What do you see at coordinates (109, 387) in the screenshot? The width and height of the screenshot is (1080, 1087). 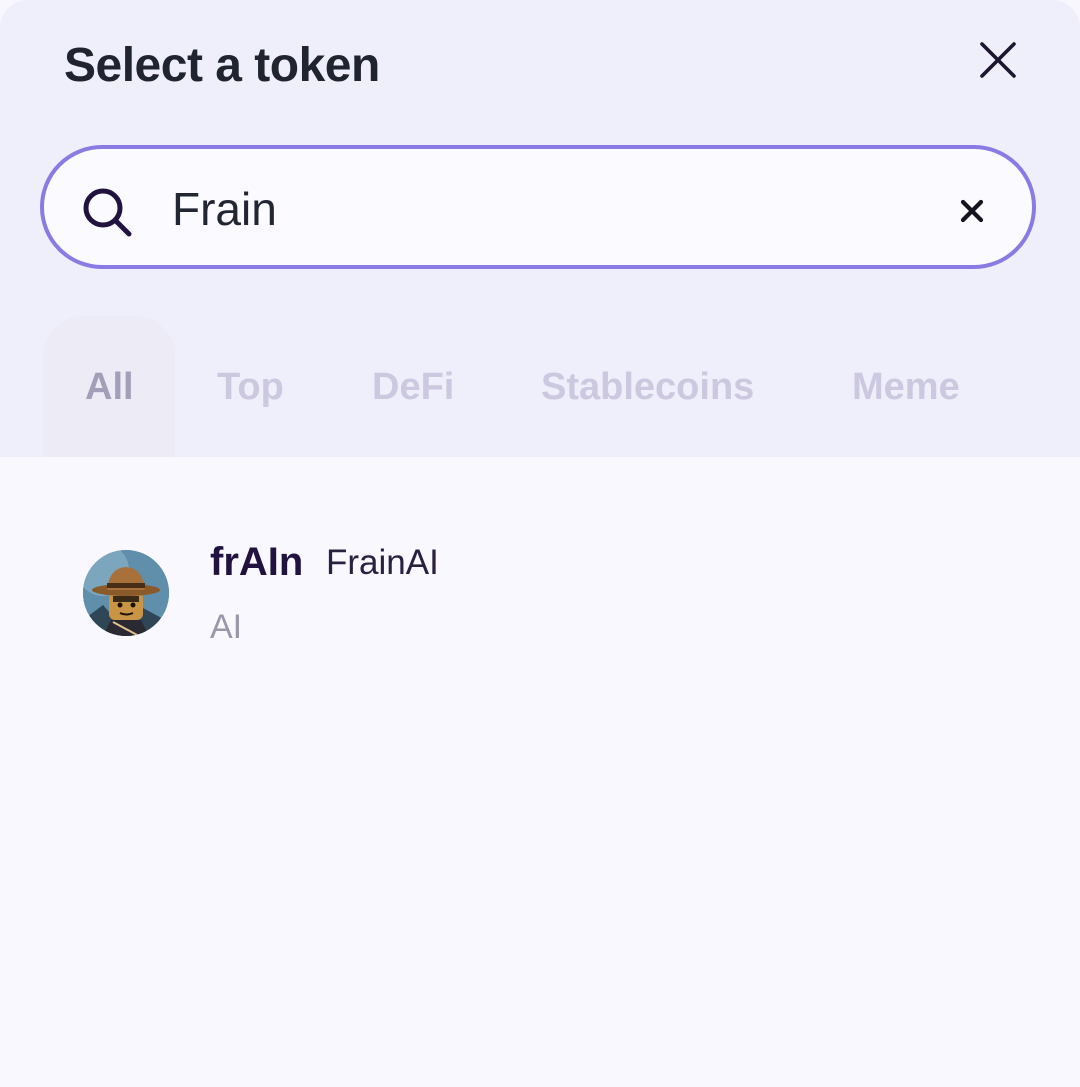 I see `tab-all: All` at bounding box center [109, 387].